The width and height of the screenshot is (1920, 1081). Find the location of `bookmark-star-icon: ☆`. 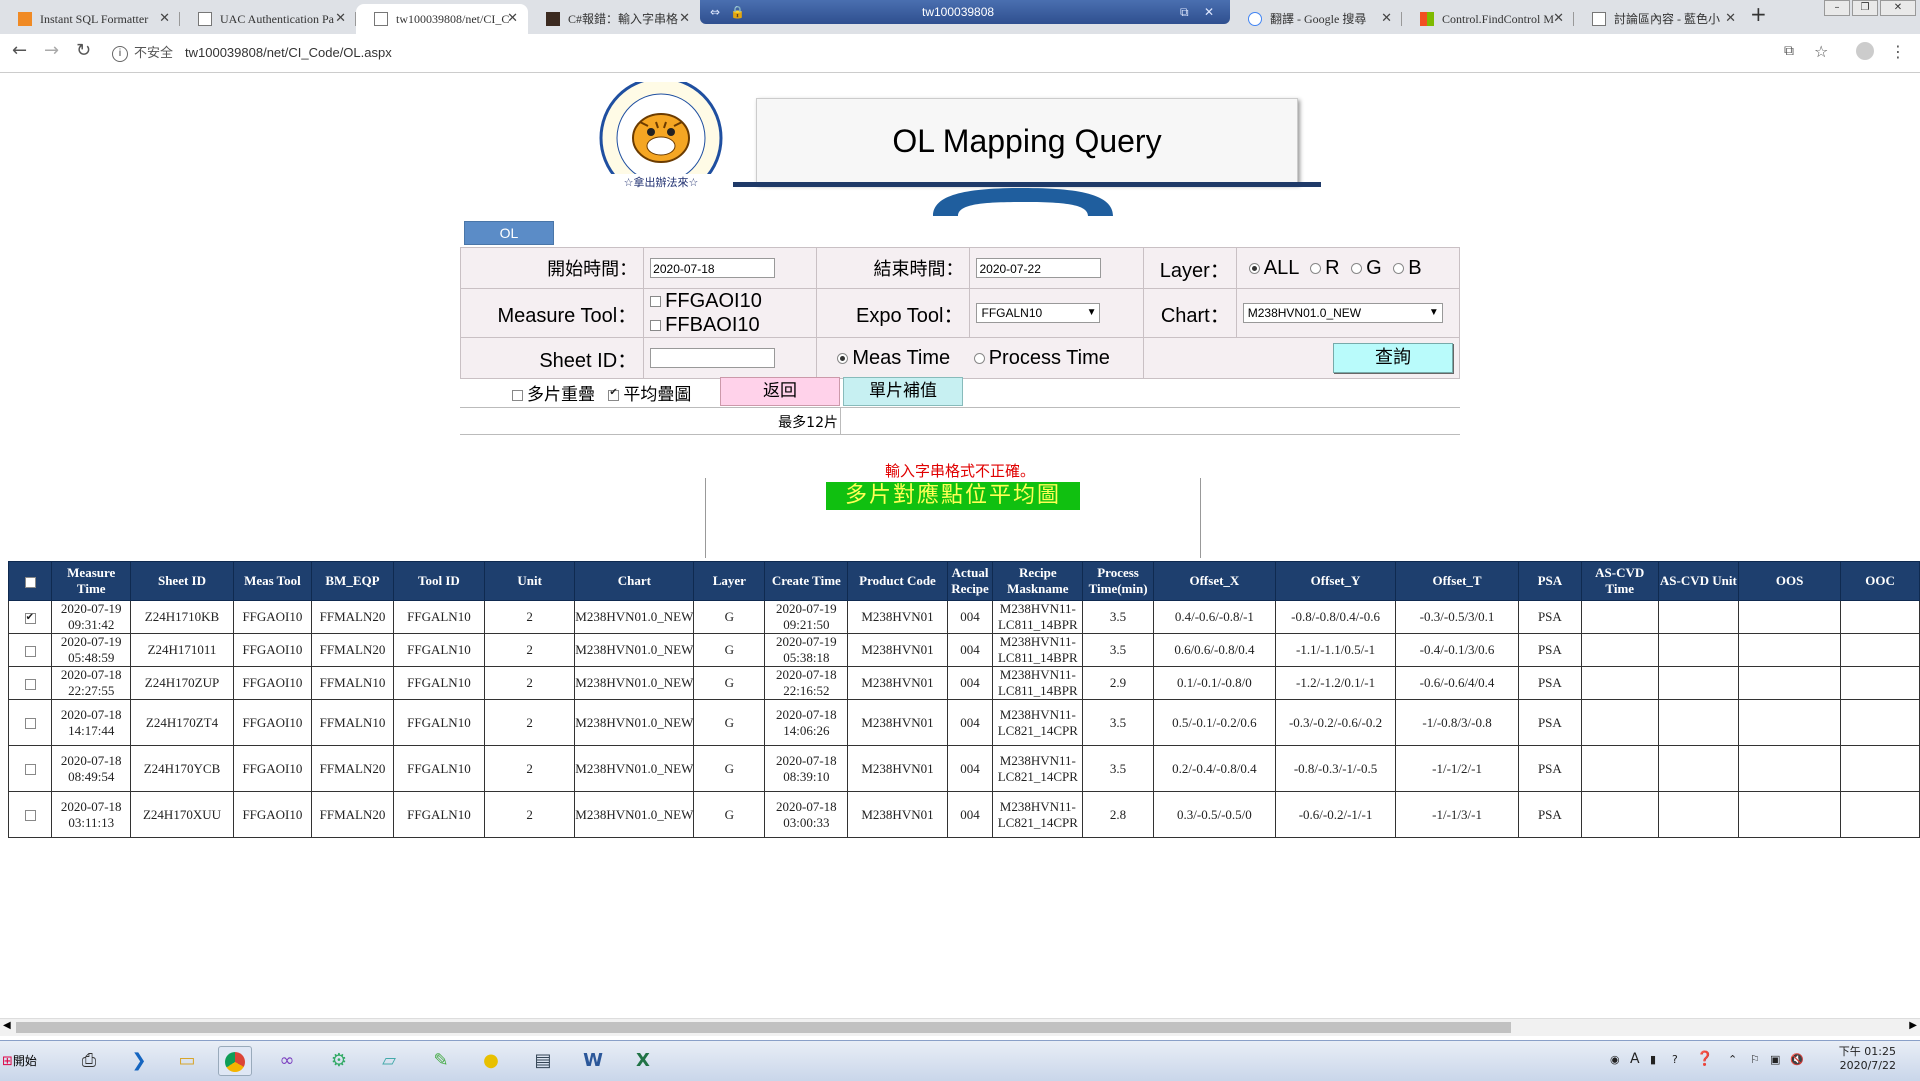

bookmark-star-icon: ☆ is located at coordinates (1821, 51).